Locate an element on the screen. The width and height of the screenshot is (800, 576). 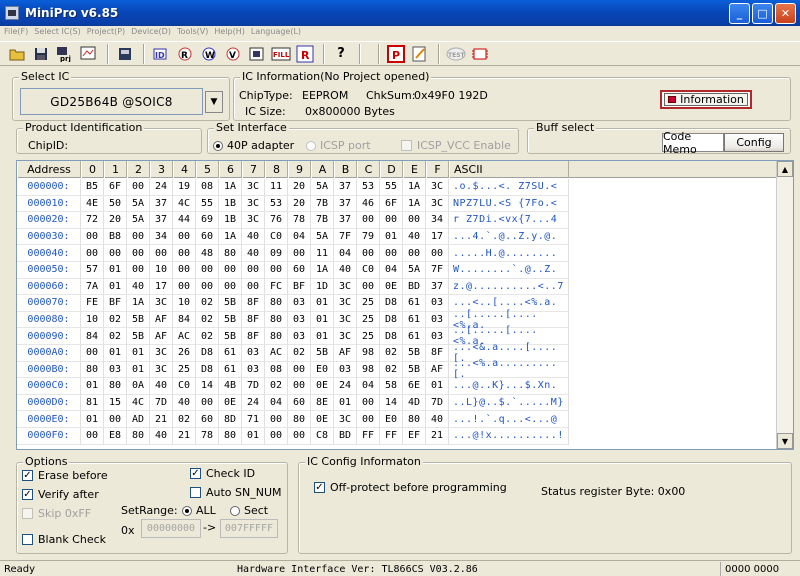
hex-byte-cell: 78 is located at coordinates (207, 436).